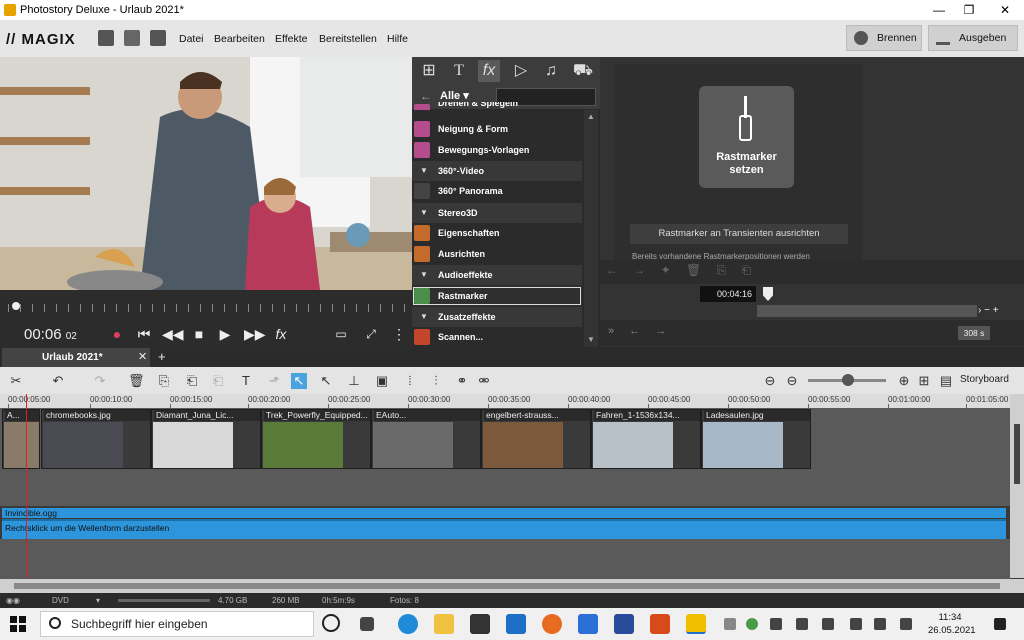  Describe the element at coordinates (239, 39) in the screenshot. I see `menu-bearbeiten: Bearbeiten` at that location.